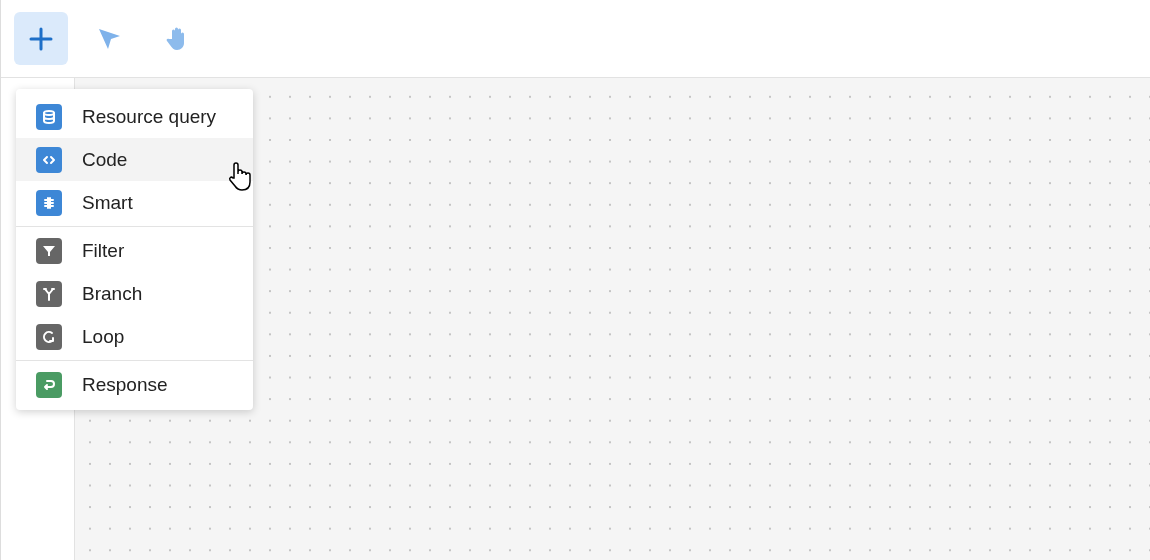 The height and width of the screenshot is (560, 1150). I want to click on menu-item-label: Filter, so click(103, 250).